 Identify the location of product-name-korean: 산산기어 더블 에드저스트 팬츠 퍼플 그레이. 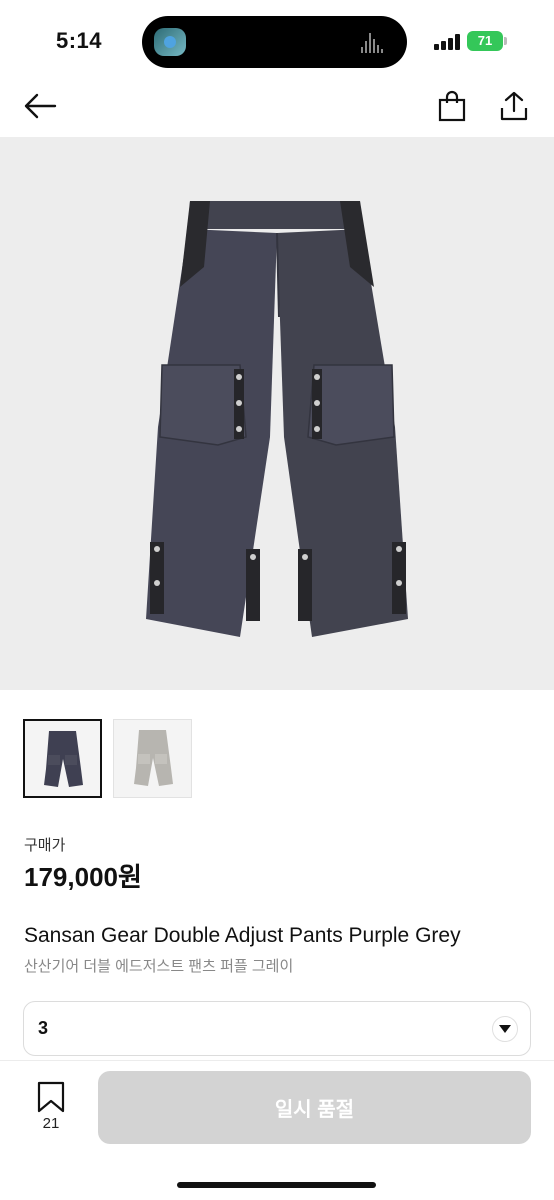
(159, 966).